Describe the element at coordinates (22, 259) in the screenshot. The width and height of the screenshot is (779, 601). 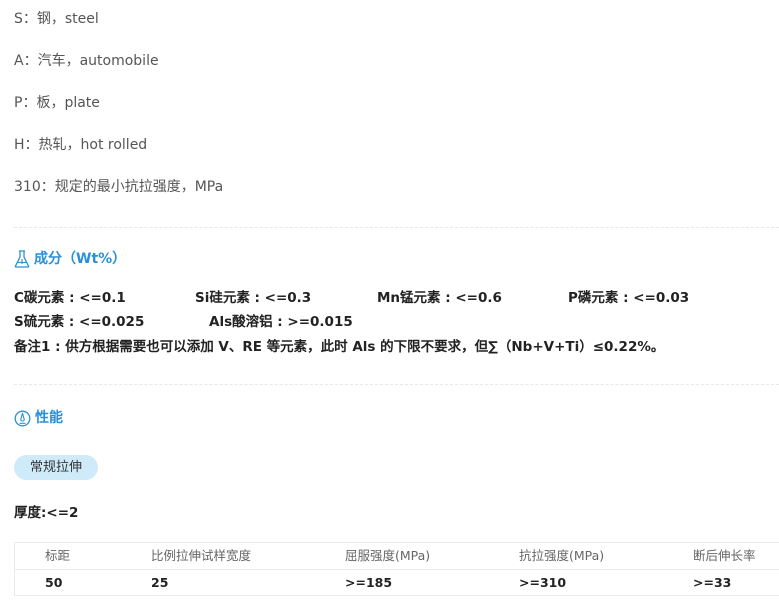
I see `flask-icon` at that location.